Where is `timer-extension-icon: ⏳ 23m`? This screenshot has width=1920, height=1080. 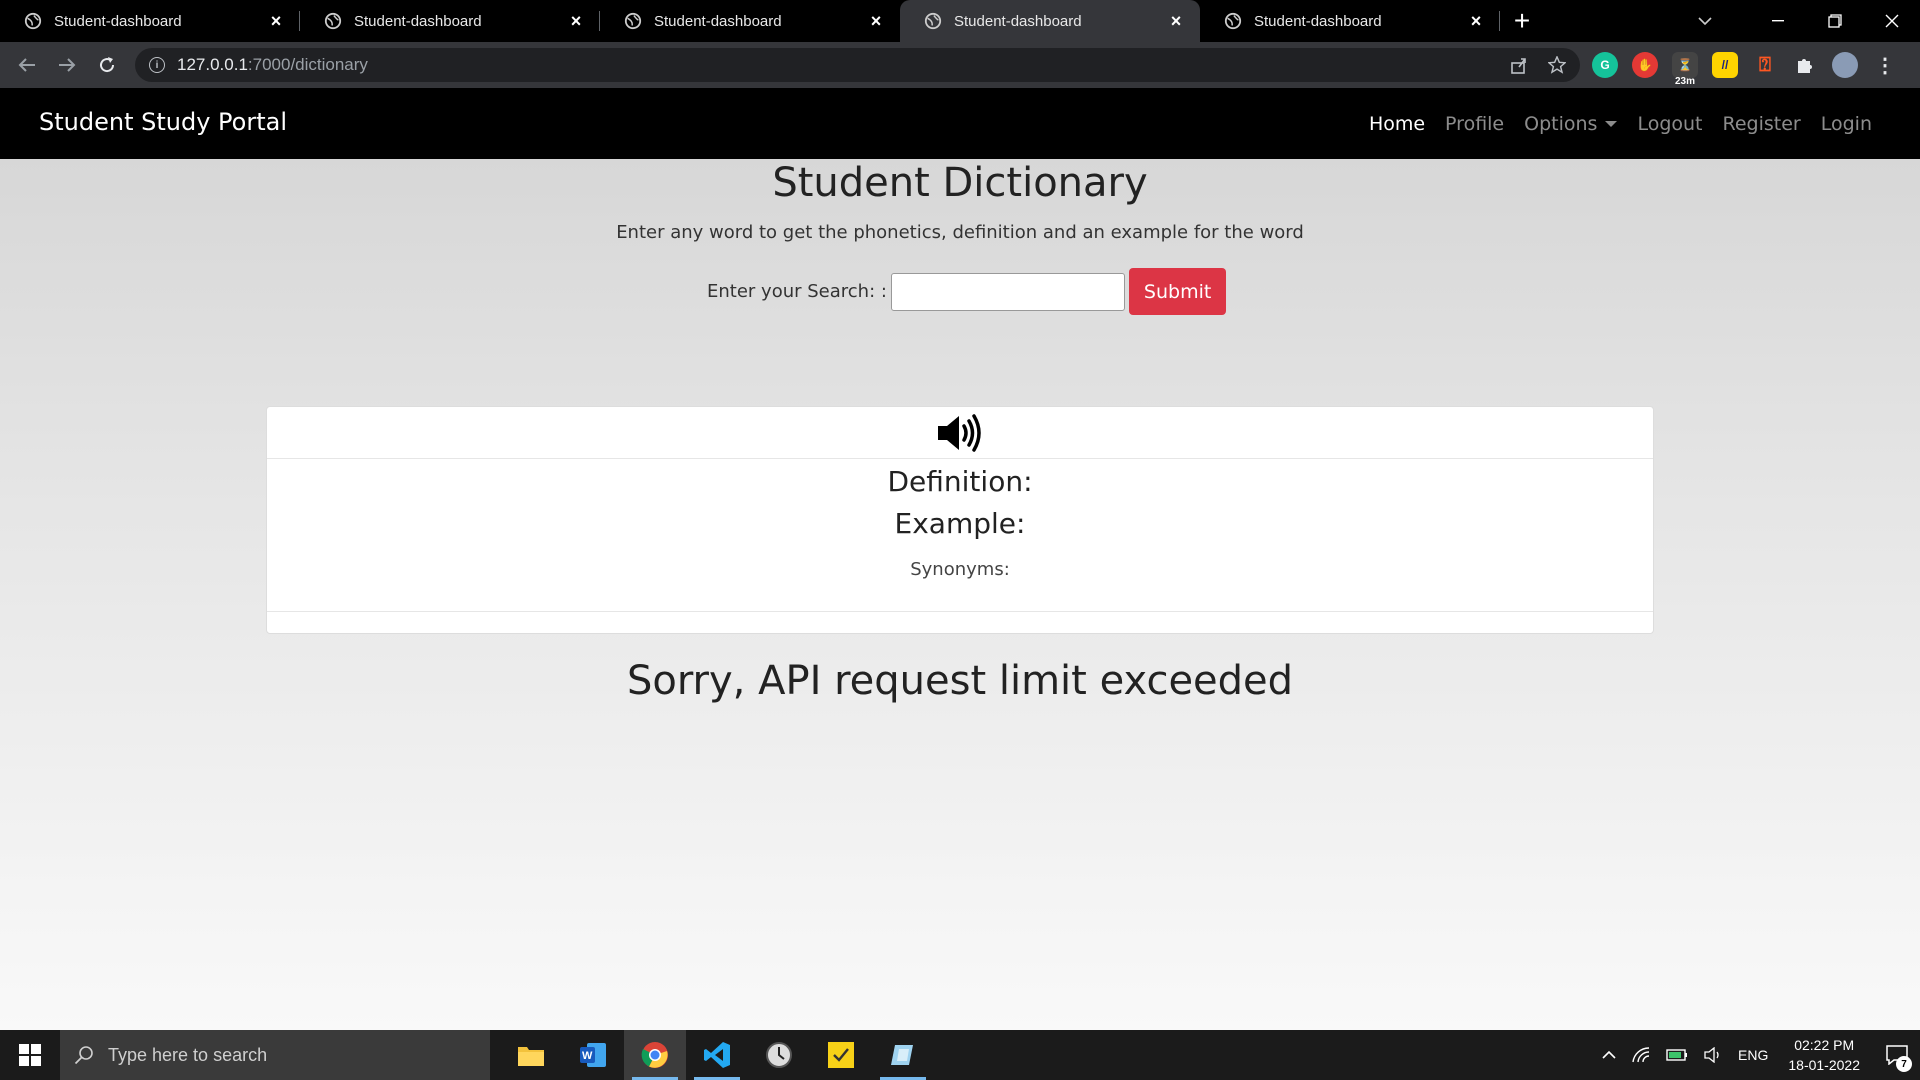
timer-extension-icon: ⏳ 23m is located at coordinates (1685, 69).